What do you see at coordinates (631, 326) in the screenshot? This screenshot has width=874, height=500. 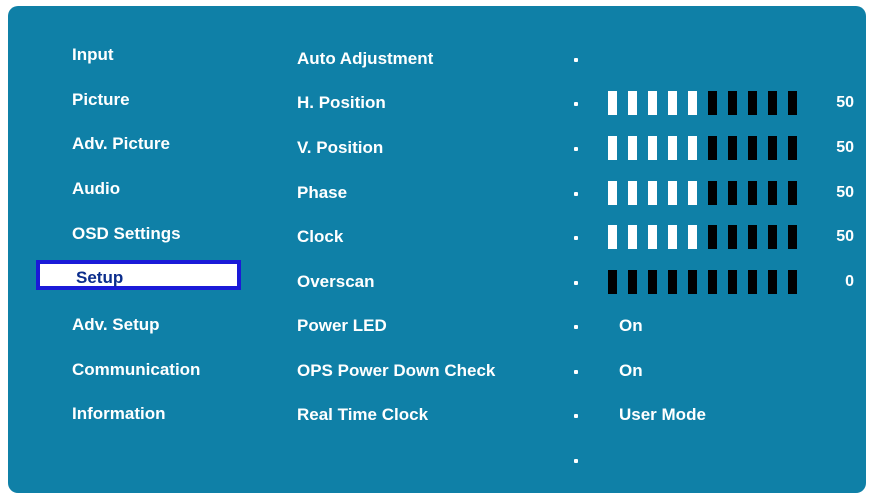 I see `power-led-value: On` at bounding box center [631, 326].